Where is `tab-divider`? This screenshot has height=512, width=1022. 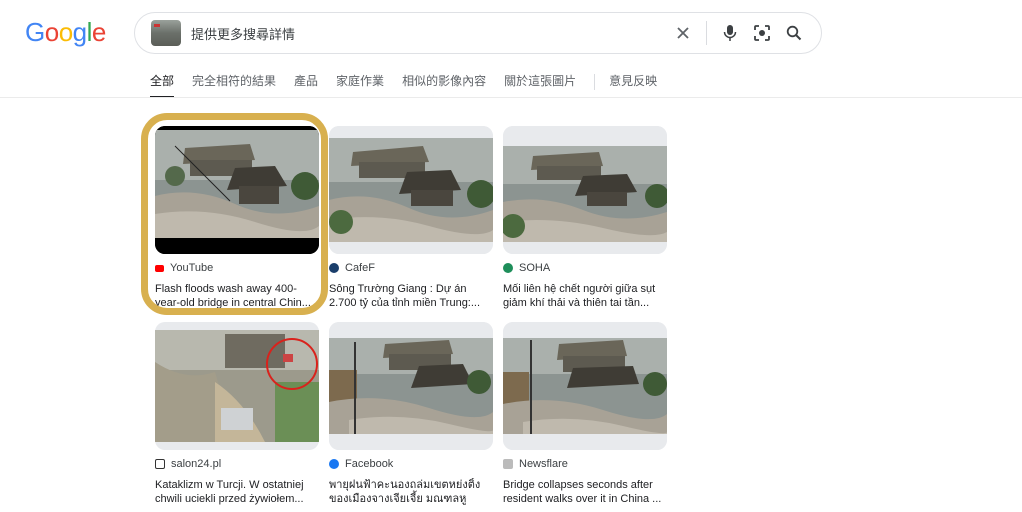
tab-divider is located at coordinates (595, 82).